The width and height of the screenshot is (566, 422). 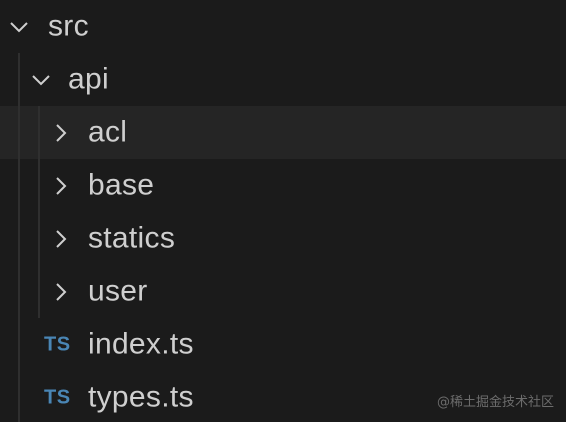 What do you see at coordinates (108, 131) in the screenshot?
I see `tree-item-label: acl` at bounding box center [108, 131].